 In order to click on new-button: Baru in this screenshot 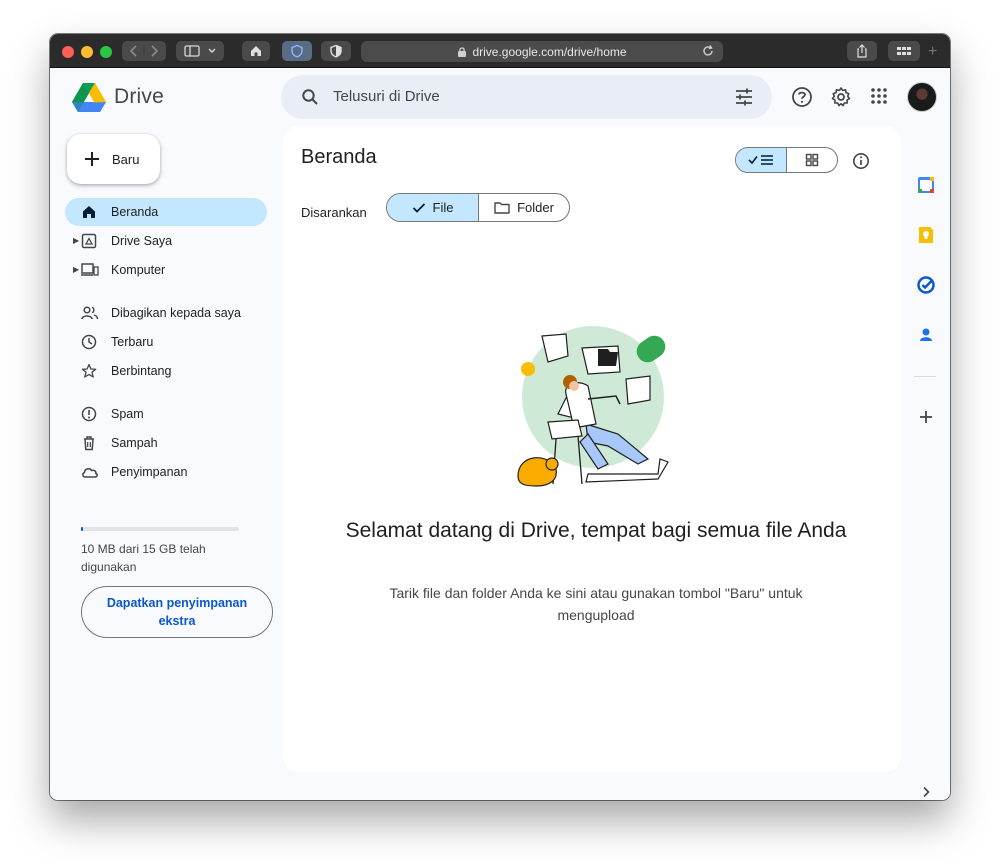, I will do `click(113, 159)`.